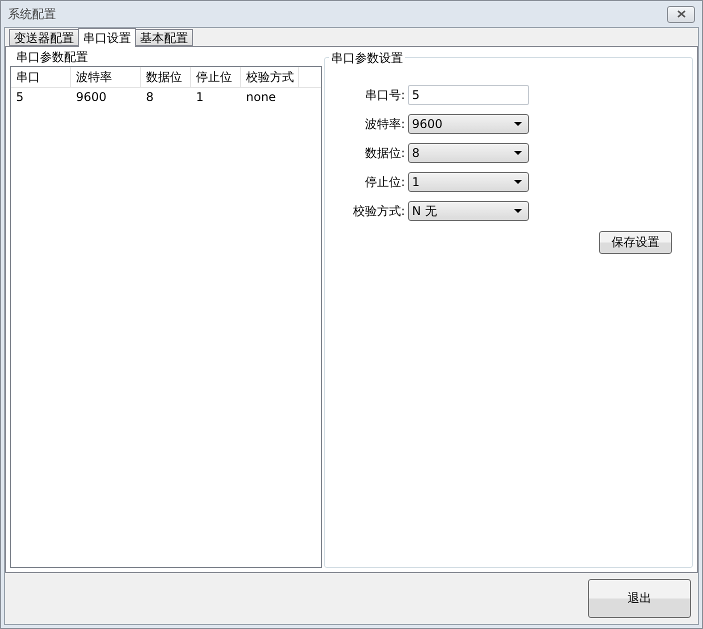 This screenshot has height=629, width=703. I want to click on group-title: 串口参数配置, so click(52, 57).